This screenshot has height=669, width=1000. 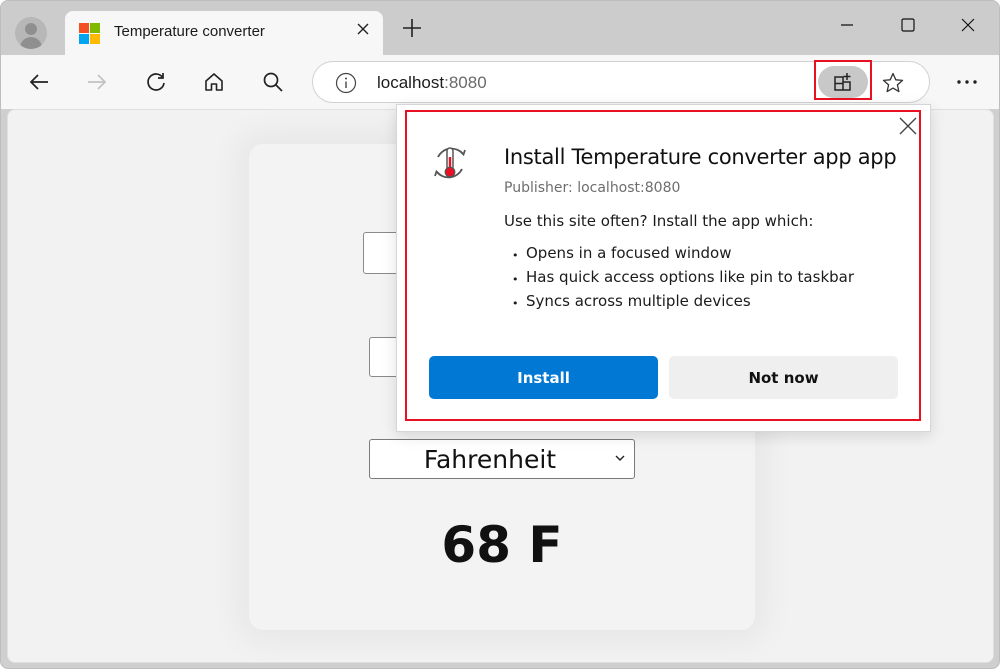 I want to click on dialog-close-button, so click(x=908, y=126).